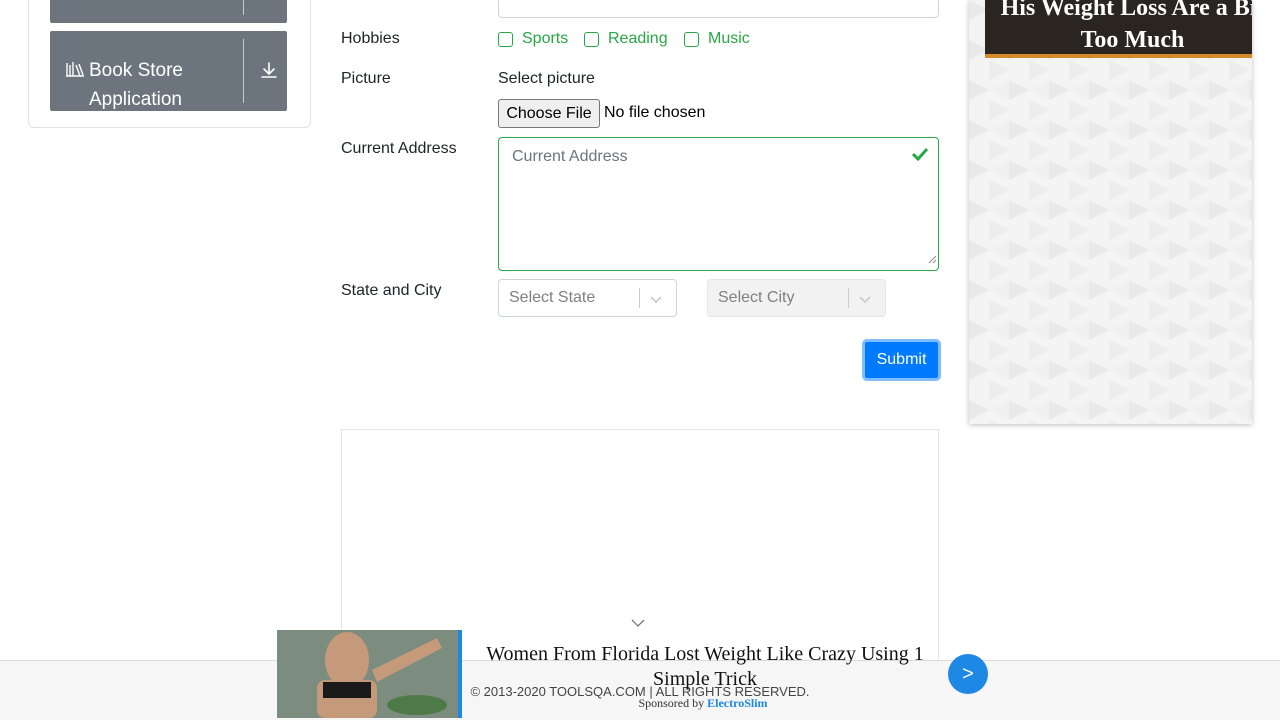  I want to click on ad-thumbnail-image, so click(369, 674).